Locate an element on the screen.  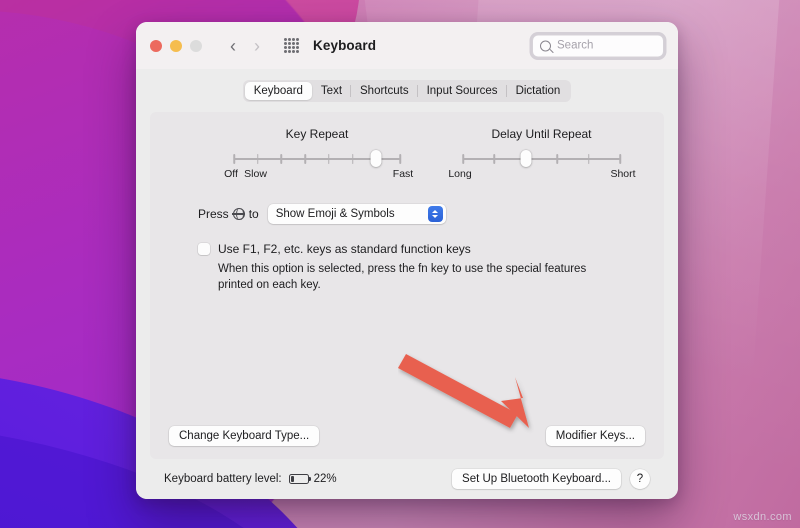
globe-action-value: Show Emoji & Symbols is located at coordinates (335, 214).